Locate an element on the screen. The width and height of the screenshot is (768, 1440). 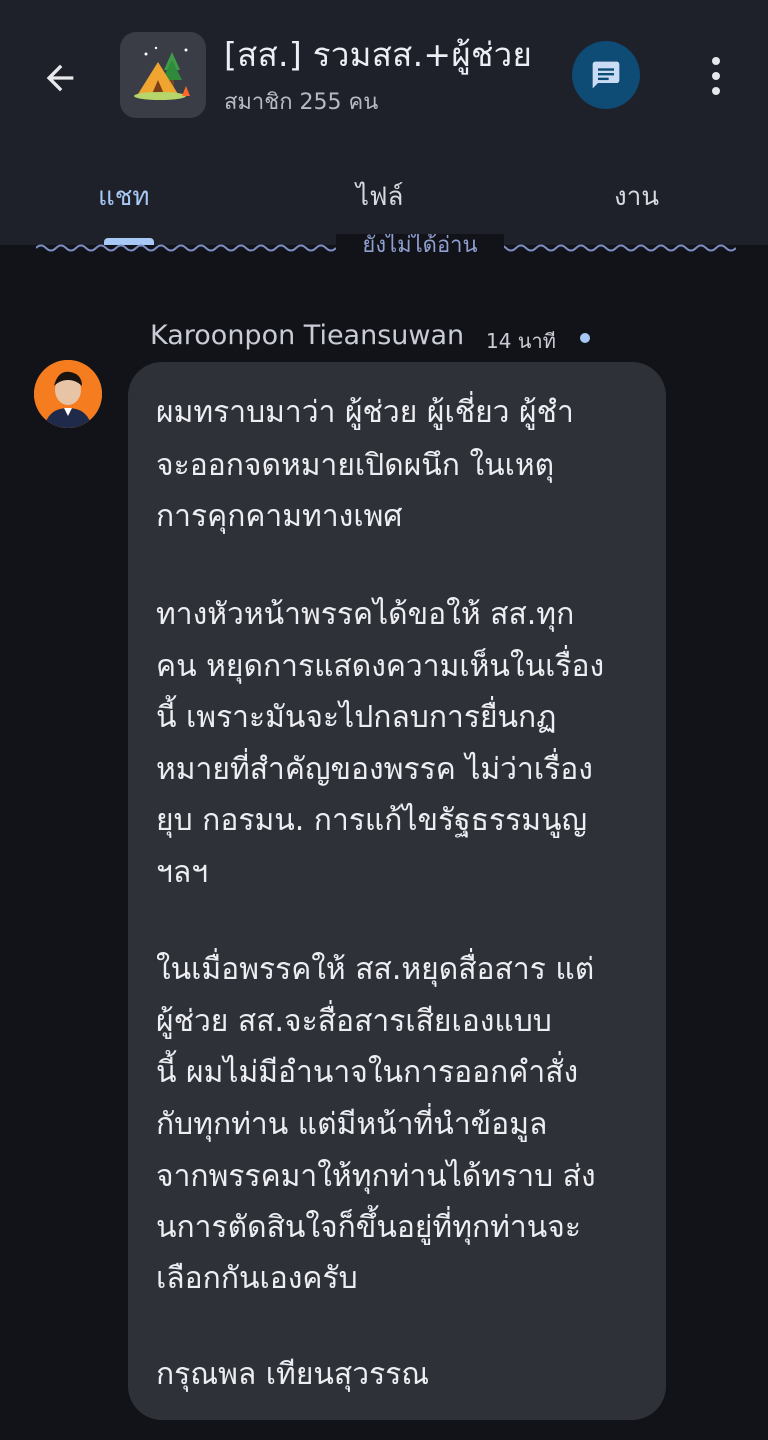
message-line: ผู้ช่วย สส.จะสื่อสารเสียเองแบบ is located at coordinates (354, 1021).